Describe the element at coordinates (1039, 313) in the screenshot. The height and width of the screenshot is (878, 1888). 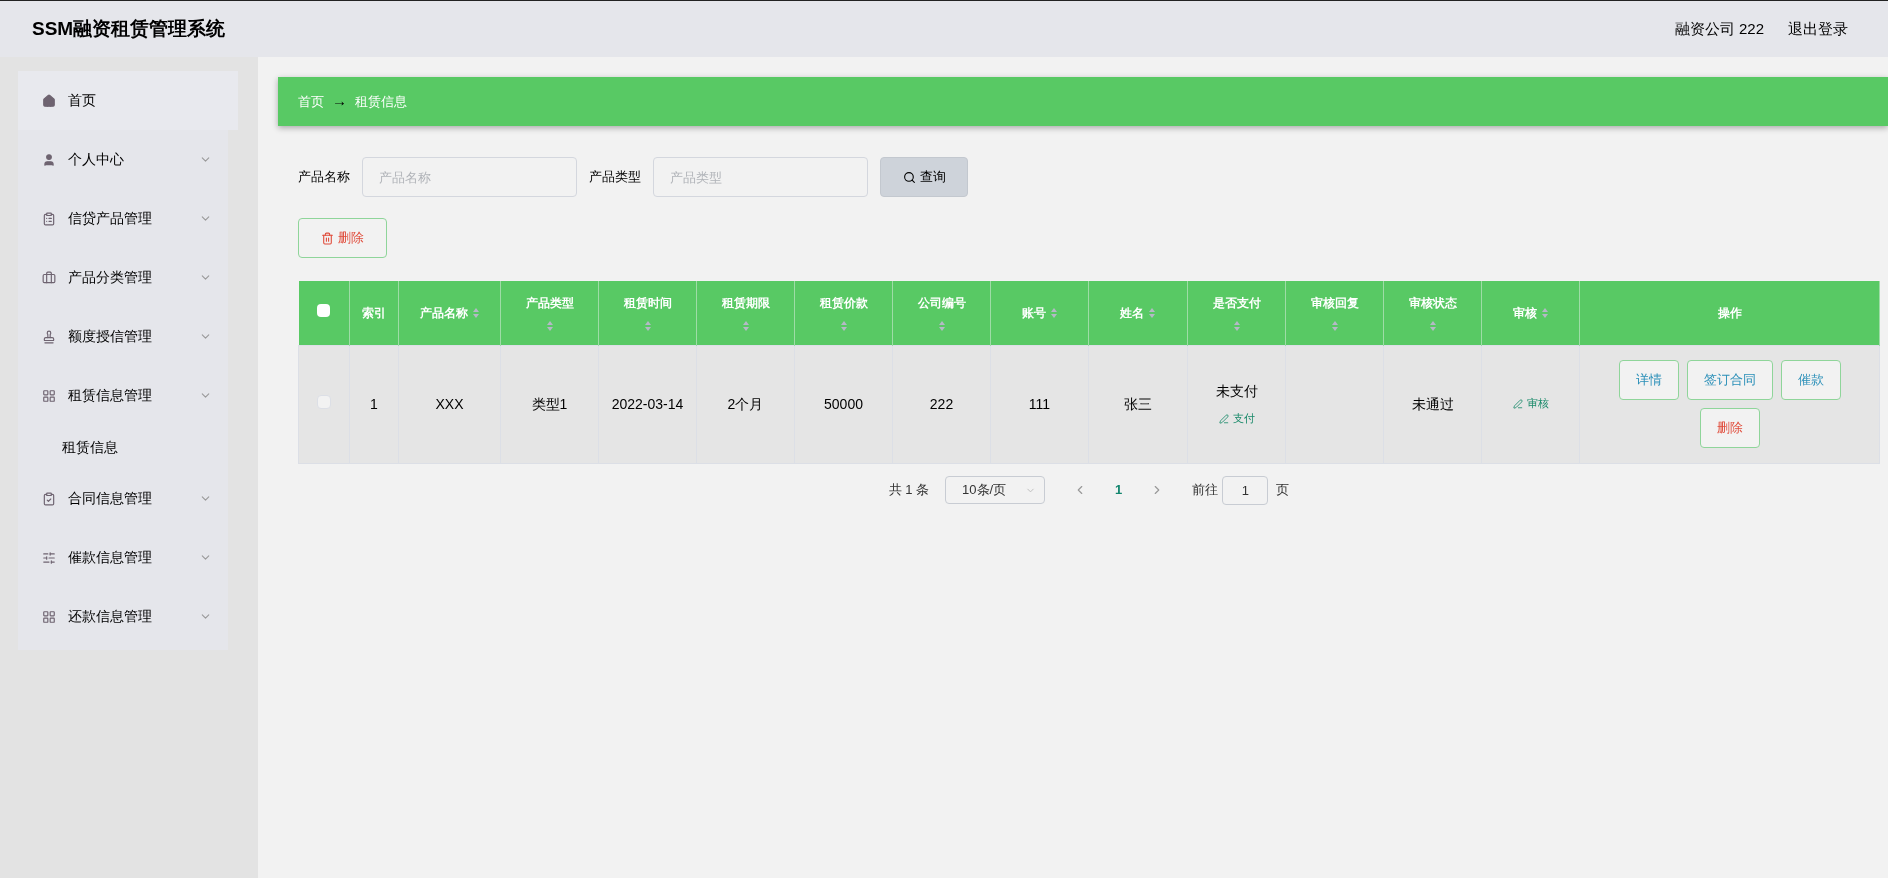
I see `column-header: 账号` at that location.